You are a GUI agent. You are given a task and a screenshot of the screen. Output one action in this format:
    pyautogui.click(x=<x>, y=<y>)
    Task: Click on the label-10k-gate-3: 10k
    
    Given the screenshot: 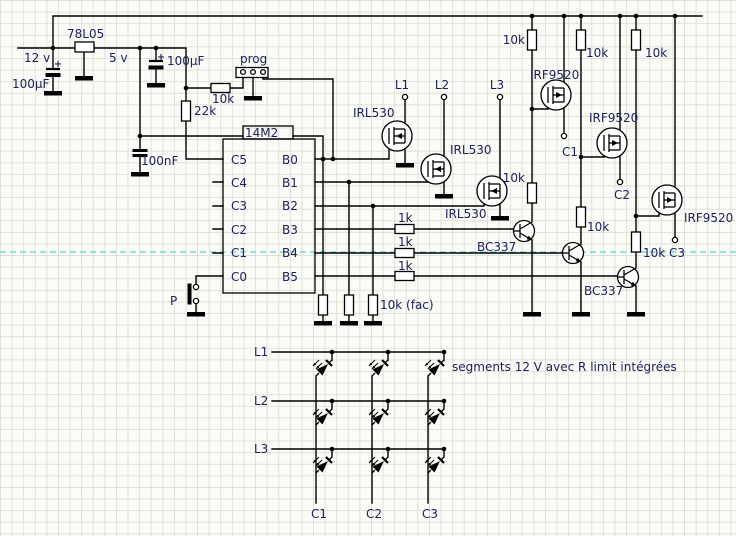 What is the action you would take?
    pyautogui.click(x=654, y=253)
    